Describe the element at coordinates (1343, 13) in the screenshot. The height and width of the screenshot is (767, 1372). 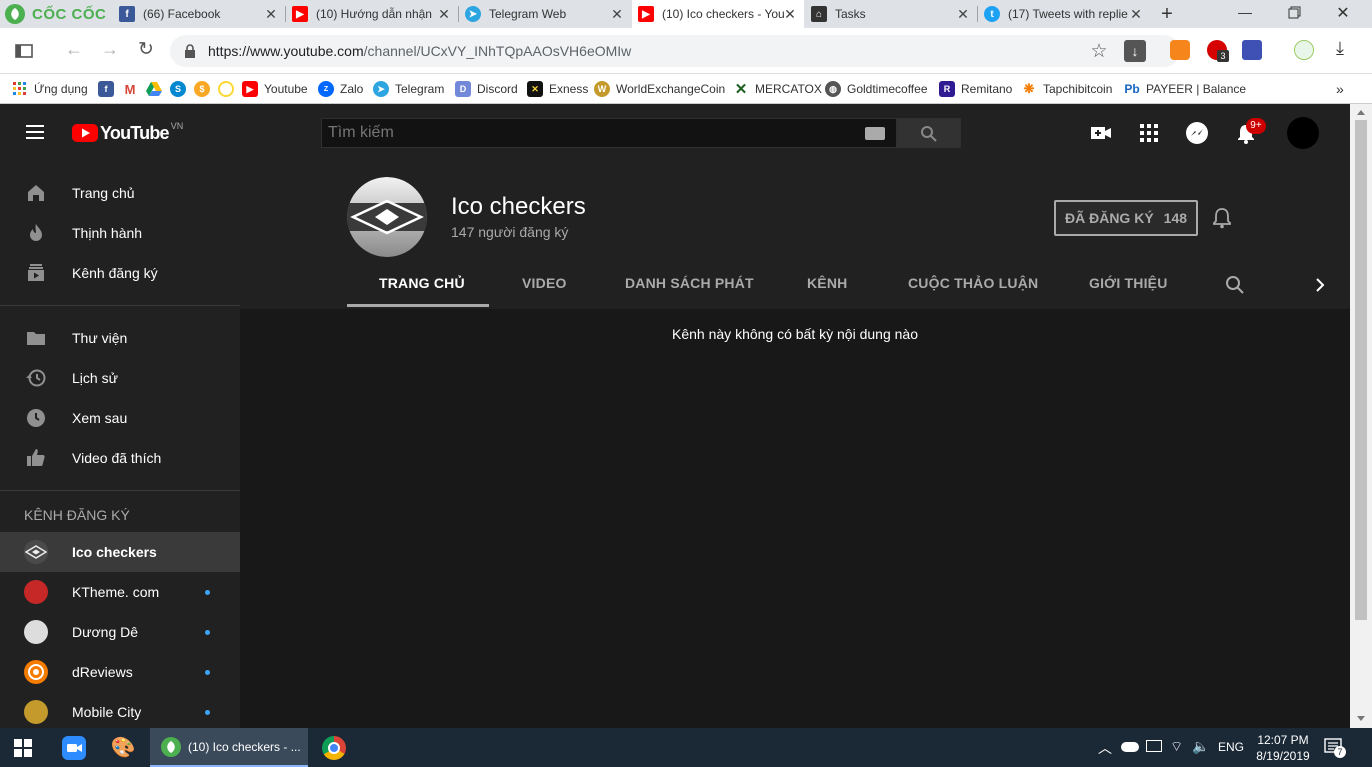
I see `window-close-icon: ✕` at that location.